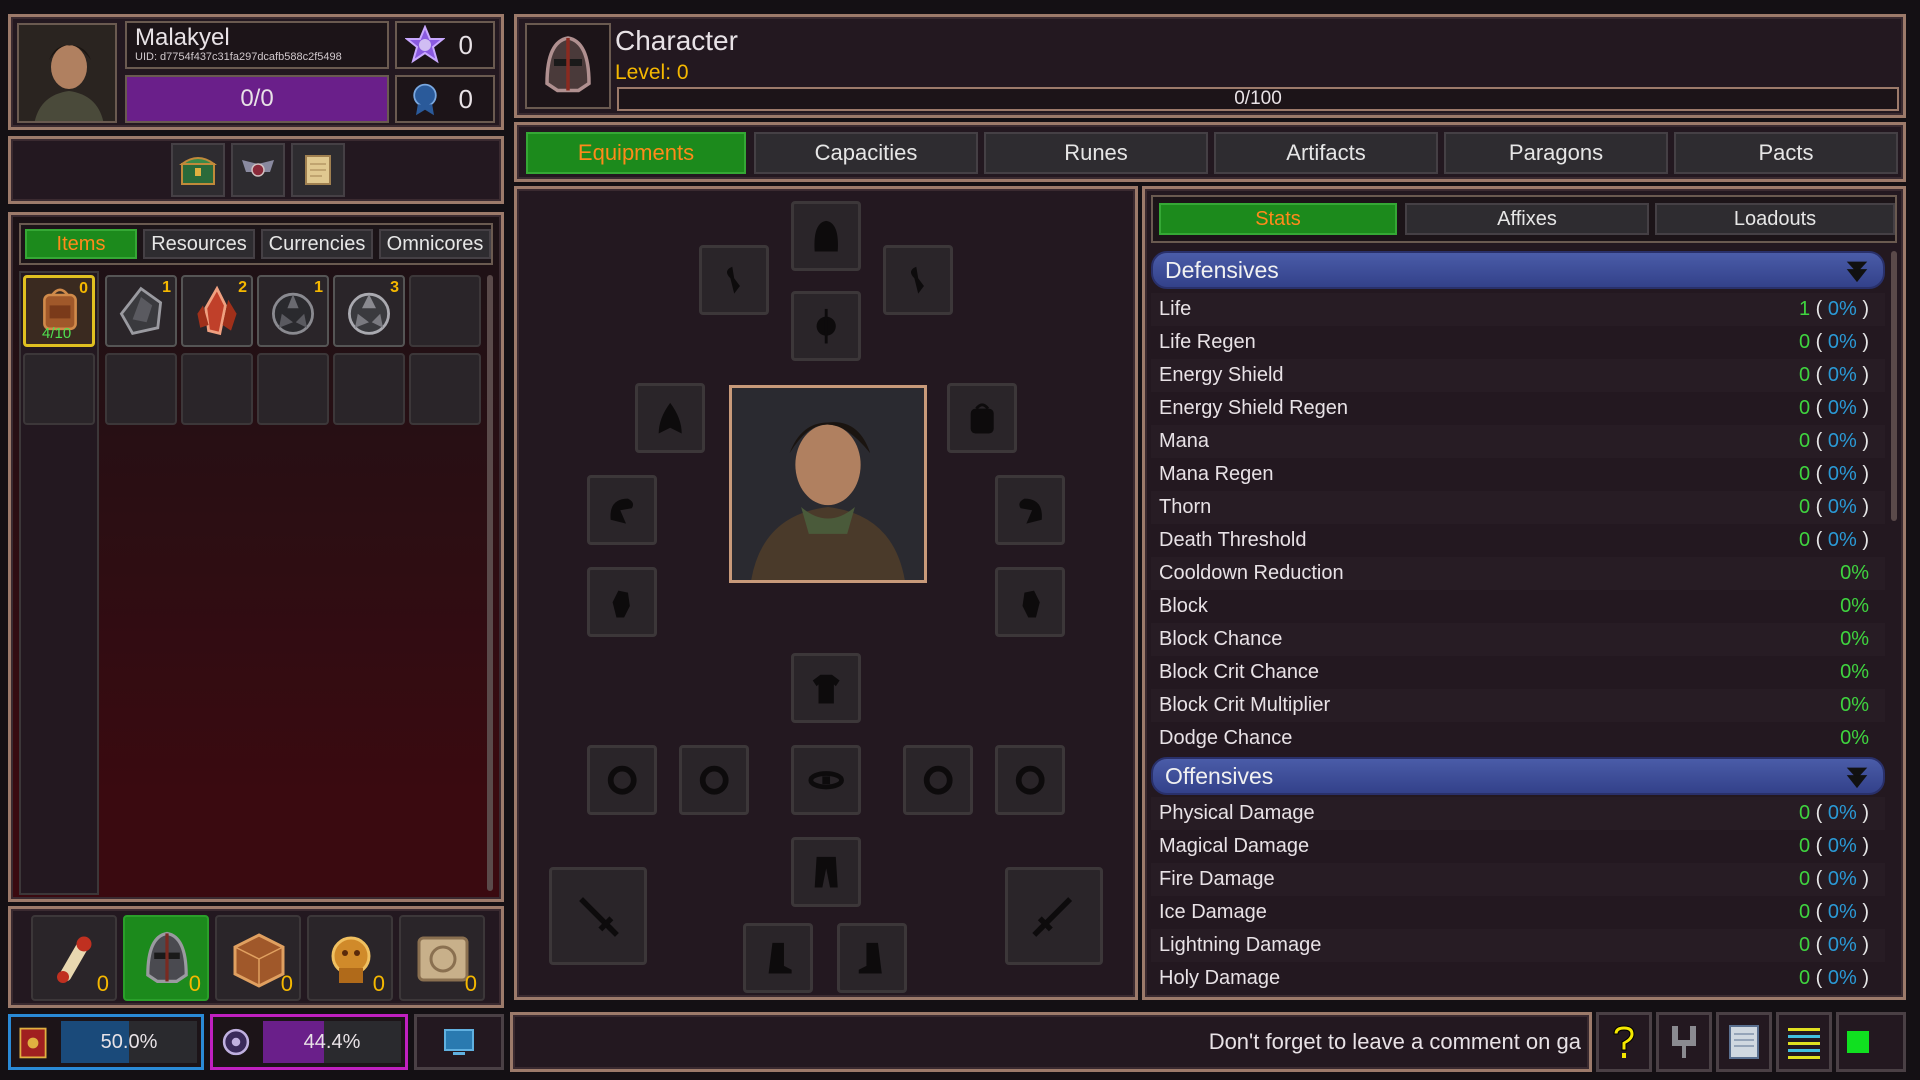  I want to click on stat-label: Mana, so click(1184, 441).